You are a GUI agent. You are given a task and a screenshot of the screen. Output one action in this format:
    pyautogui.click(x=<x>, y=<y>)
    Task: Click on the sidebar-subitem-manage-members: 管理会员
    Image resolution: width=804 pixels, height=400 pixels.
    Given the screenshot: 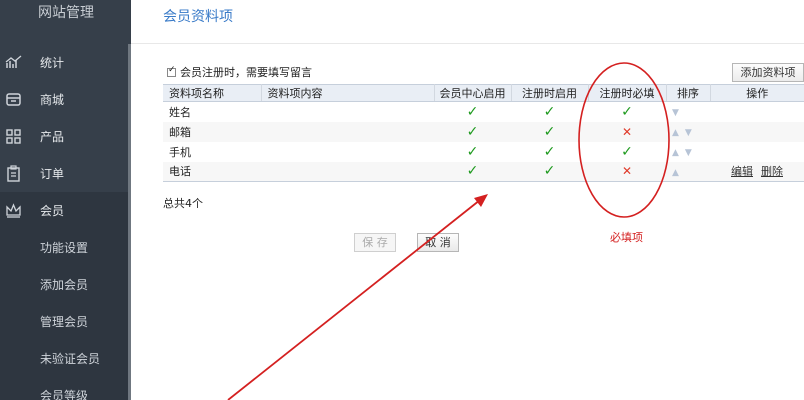 What is the action you would take?
    pyautogui.click(x=64, y=321)
    